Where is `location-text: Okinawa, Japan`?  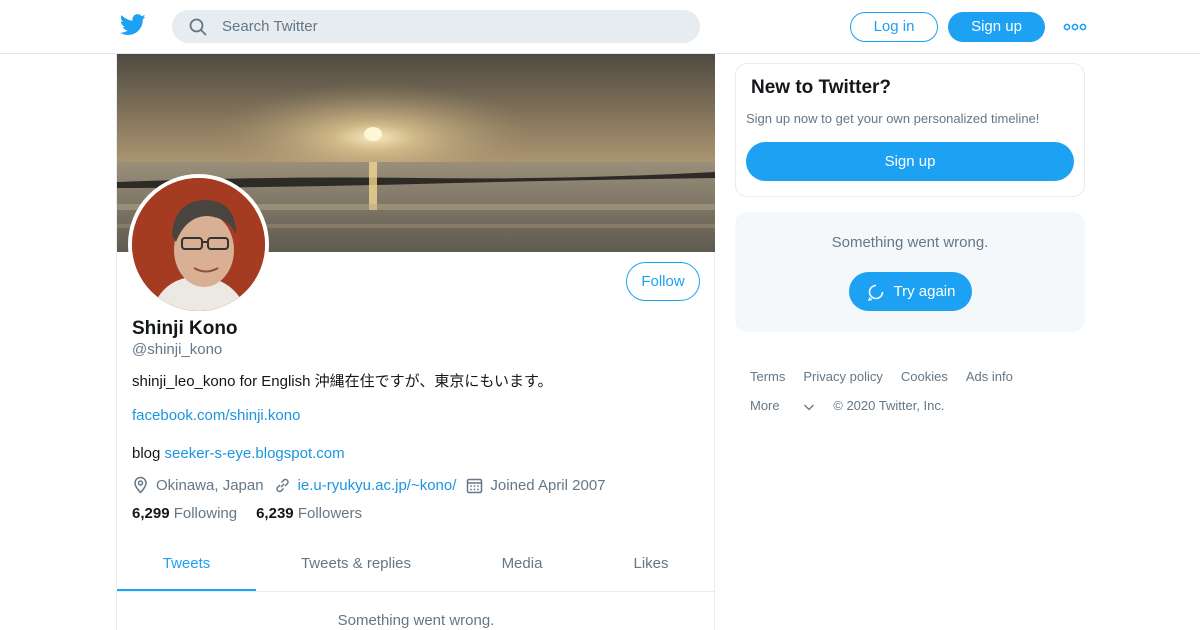 location-text: Okinawa, Japan is located at coordinates (210, 485).